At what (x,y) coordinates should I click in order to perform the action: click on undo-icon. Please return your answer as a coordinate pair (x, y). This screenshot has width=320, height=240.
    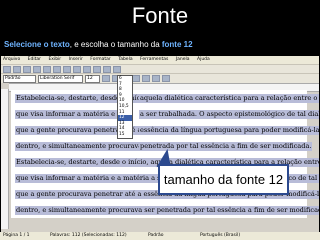
    Looking at the image, I should click on (87, 69).